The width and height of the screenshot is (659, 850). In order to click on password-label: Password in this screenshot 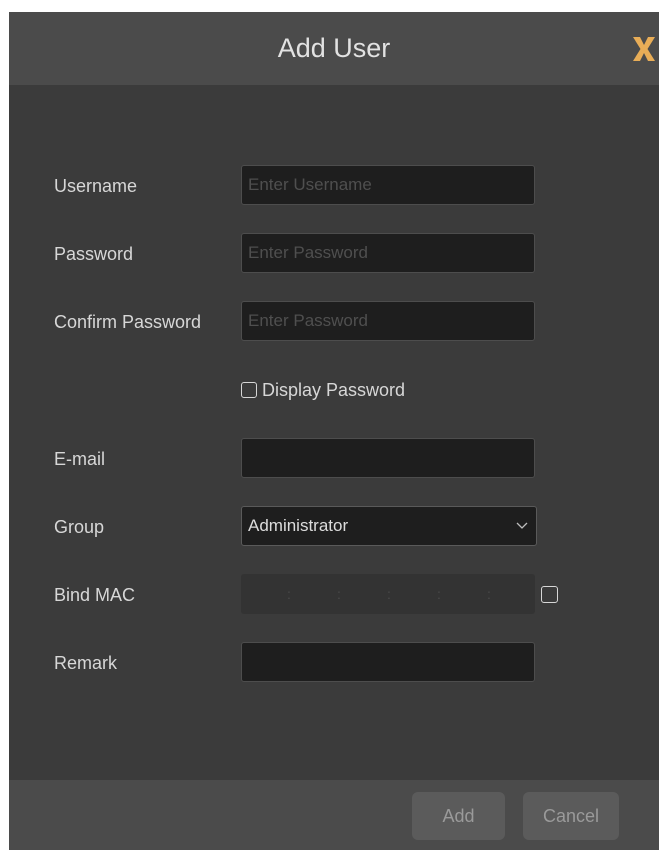, I will do `click(94, 254)`.